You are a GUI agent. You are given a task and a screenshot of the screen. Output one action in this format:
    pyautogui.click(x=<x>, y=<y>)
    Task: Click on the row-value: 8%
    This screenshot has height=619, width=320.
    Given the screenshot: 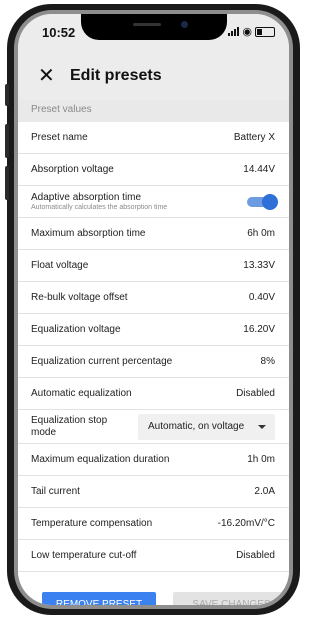 What is the action you would take?
    pyautogui.click(x=267, y=361)
    